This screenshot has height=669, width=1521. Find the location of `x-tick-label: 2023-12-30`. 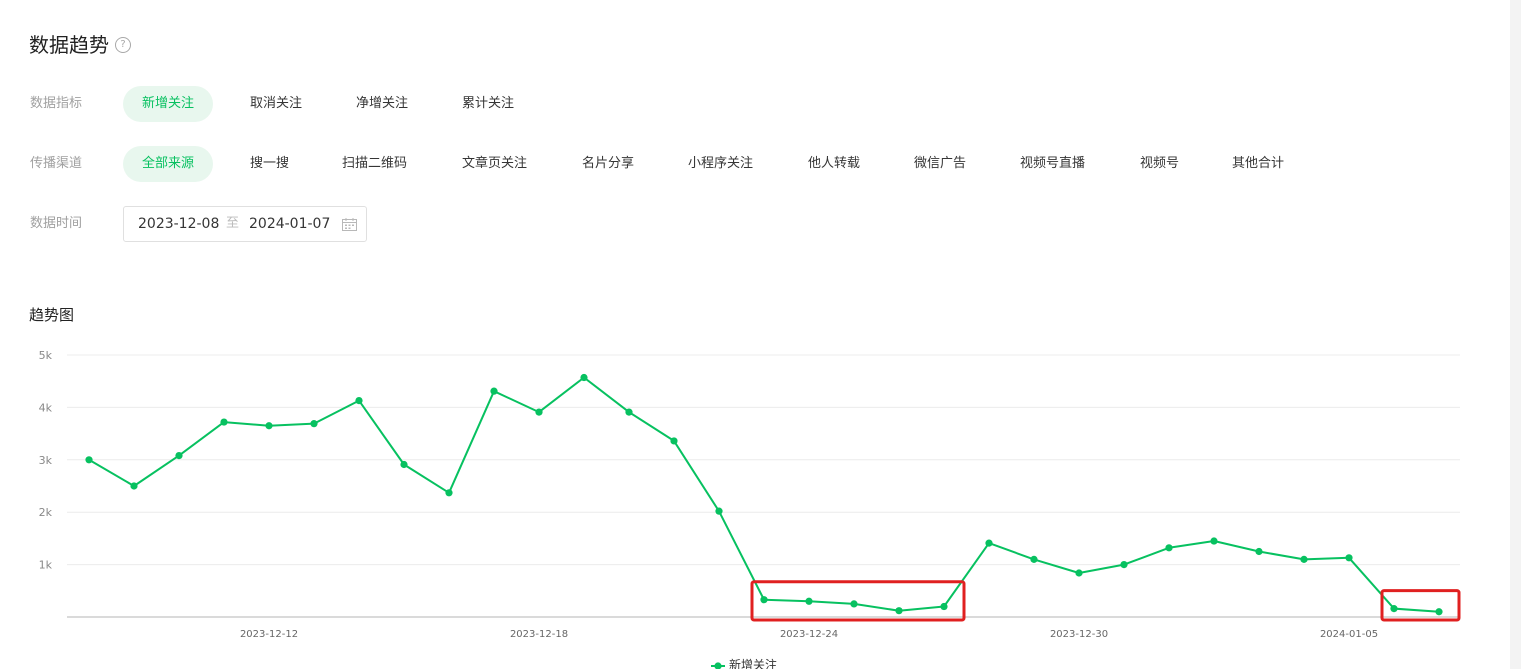

x-tick-label: 2023-12-30 is located at coordinates (1079, 634).